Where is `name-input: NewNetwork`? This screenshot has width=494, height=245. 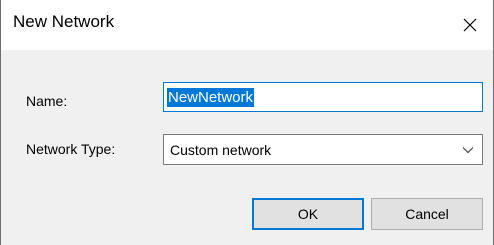
name-input: NewNetwork is located at coordinates (323, 97).